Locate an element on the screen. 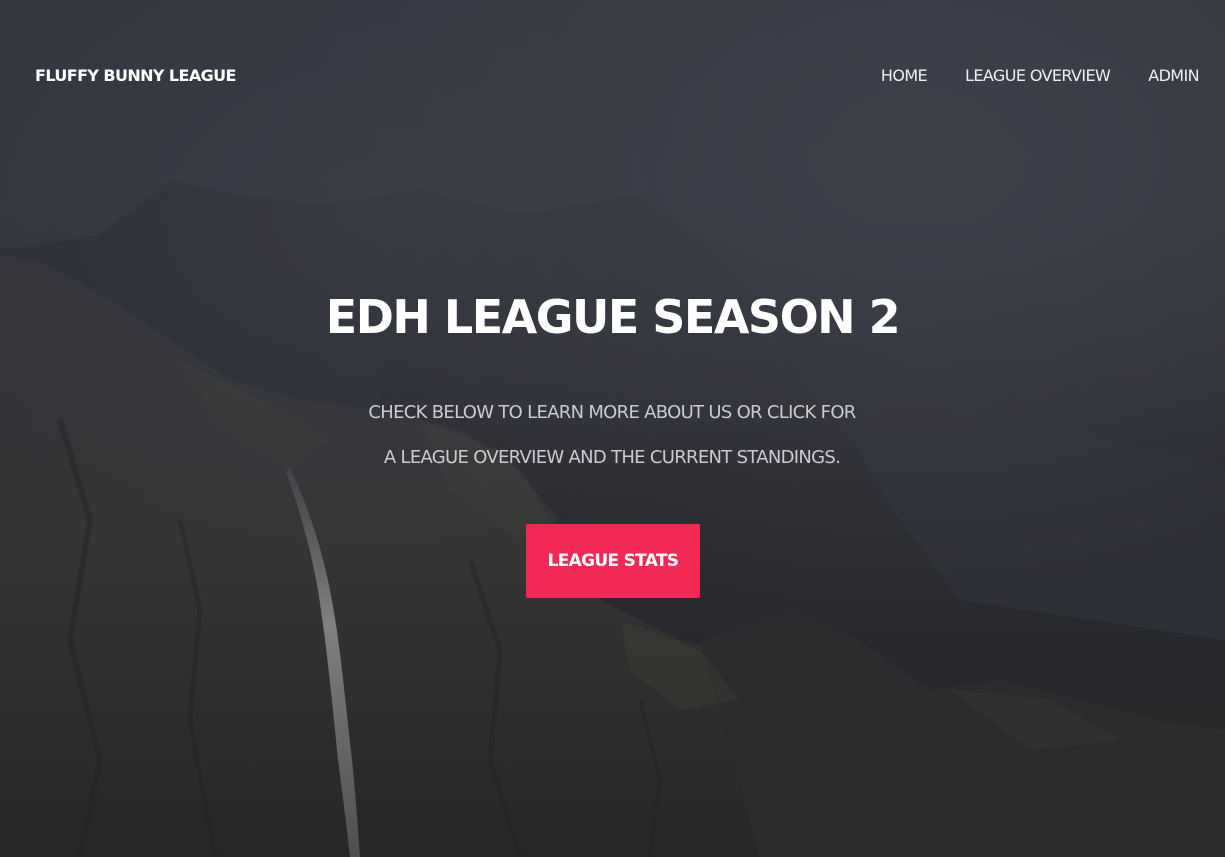 The width and height of the screenshot is (1225, 857). brand-logo-link: FLUFFY BUNNY LEAGUE is located at coordinates (135, 75).